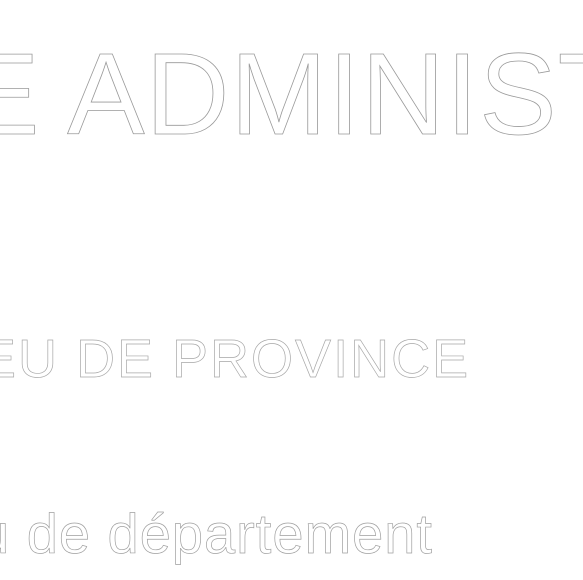  I want to click on caption-text: u de département, so click(216, 533).